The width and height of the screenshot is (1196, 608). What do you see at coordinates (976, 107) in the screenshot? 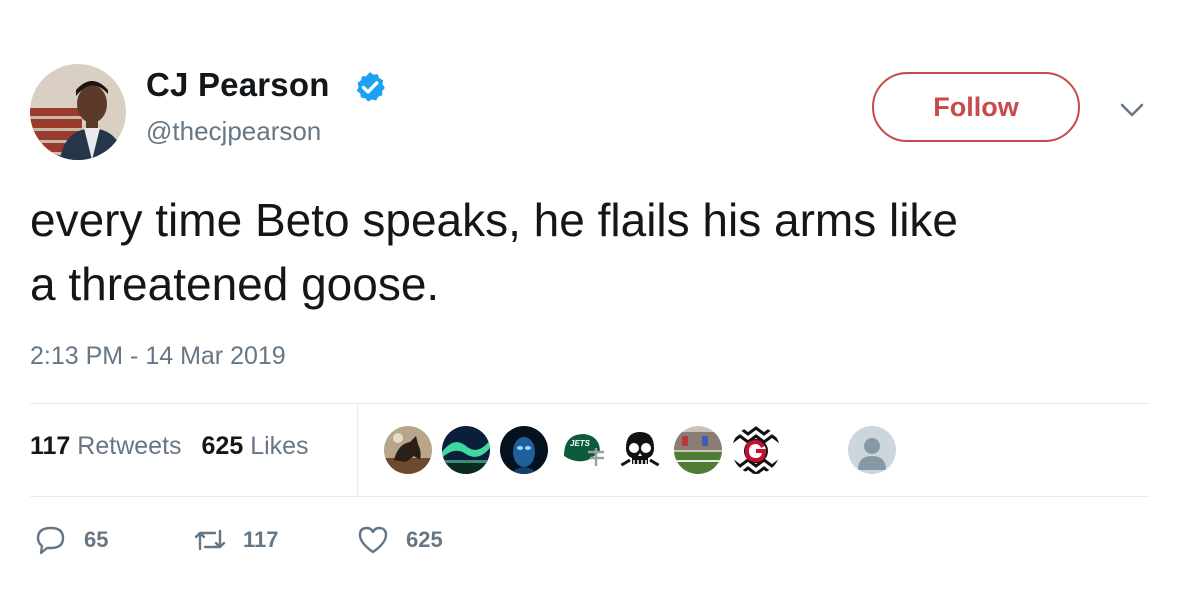
I see `follow-button: Follow` at bounding box center [976, 107].